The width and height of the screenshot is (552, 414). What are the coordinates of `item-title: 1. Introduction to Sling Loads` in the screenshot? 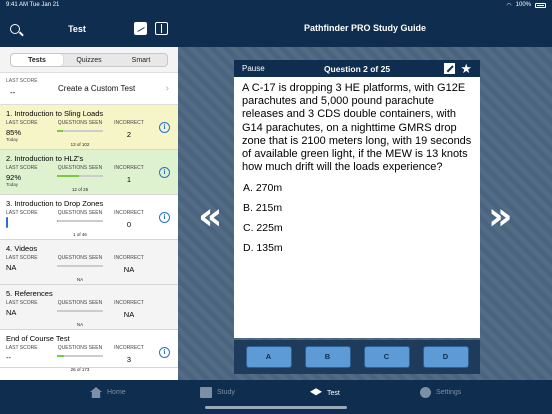 It's located at (55, 113).